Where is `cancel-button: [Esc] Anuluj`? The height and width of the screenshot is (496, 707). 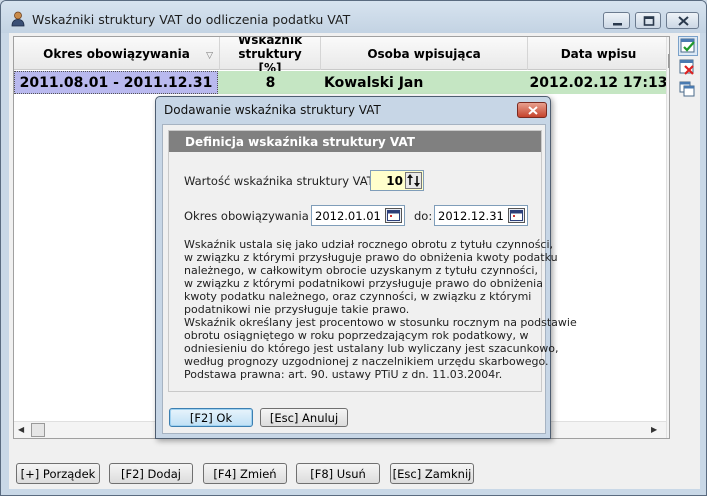
cancel-button: [Esc] Anuluj is located at coordinates (304, 417).